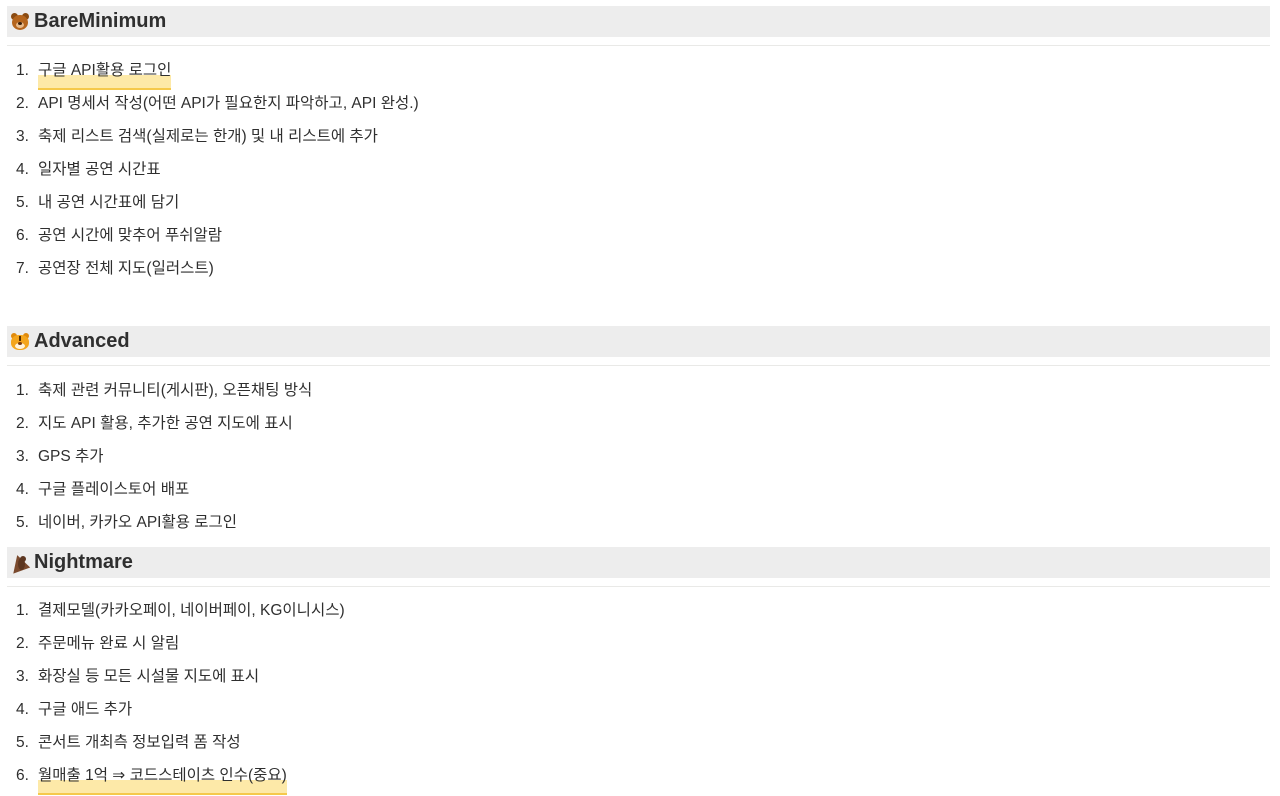  What do you see at coordinates (638, 21) in the screenshot?
I see `section-header-bareminimum: BareMinimum` at bounding box center [638, 21].